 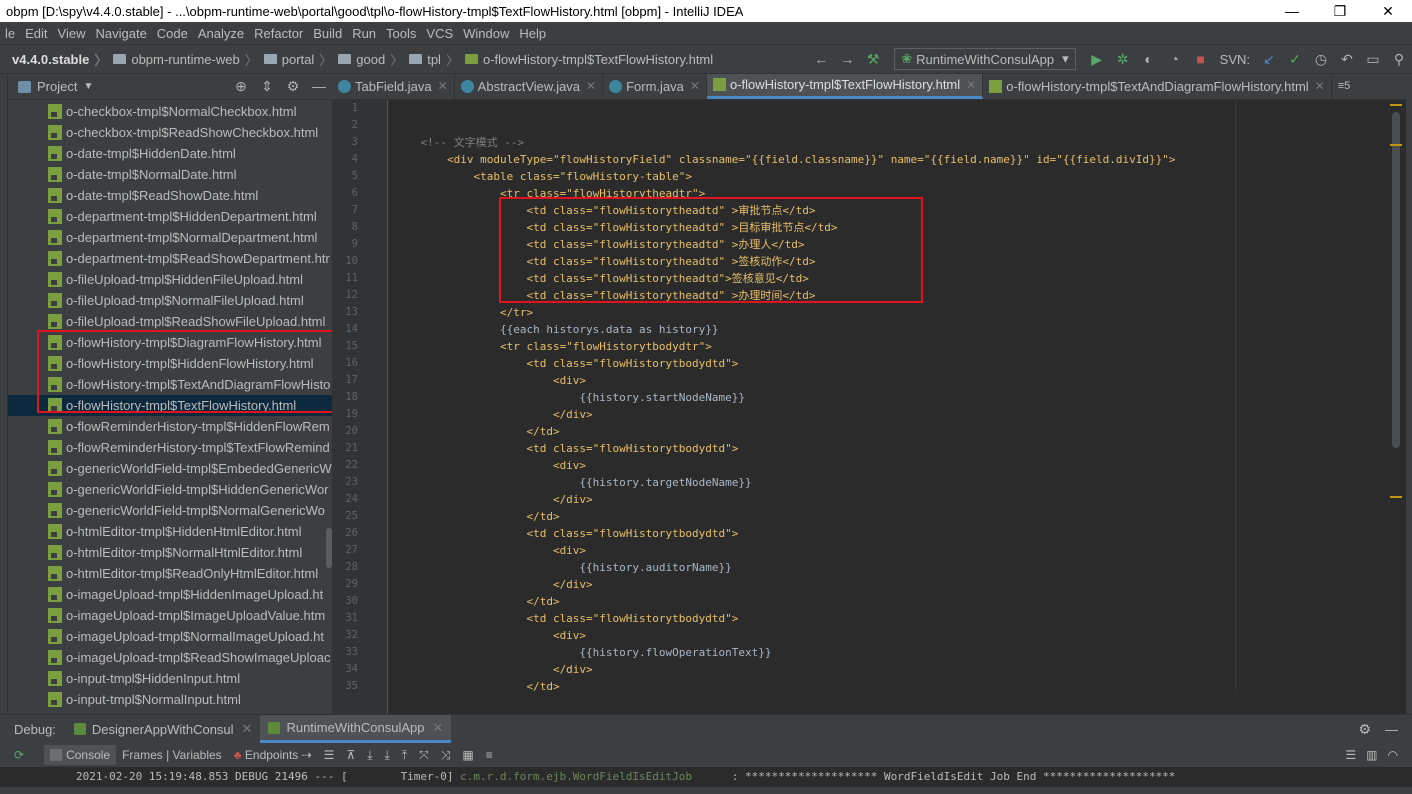 I want to click on debug-tab-designer: DesignerAppWithConsul ✕, so click(x=163, y=729).